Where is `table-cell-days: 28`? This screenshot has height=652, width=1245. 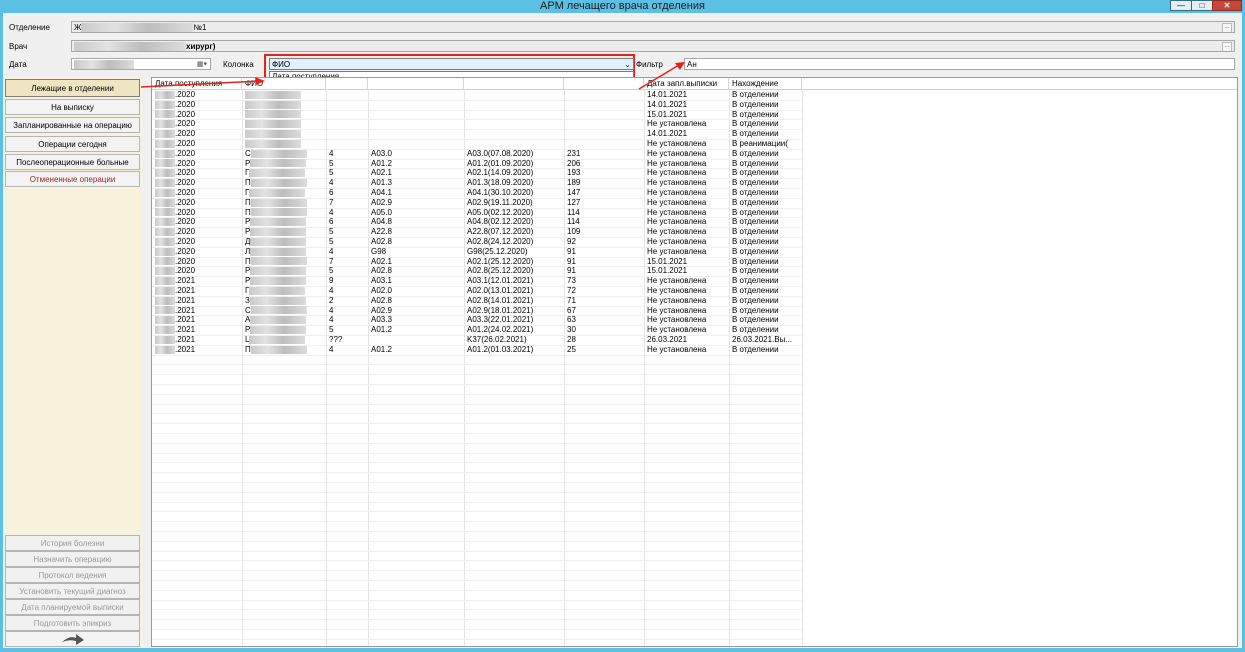
table-cell-days: 28 is located at coordinates (571, 339).